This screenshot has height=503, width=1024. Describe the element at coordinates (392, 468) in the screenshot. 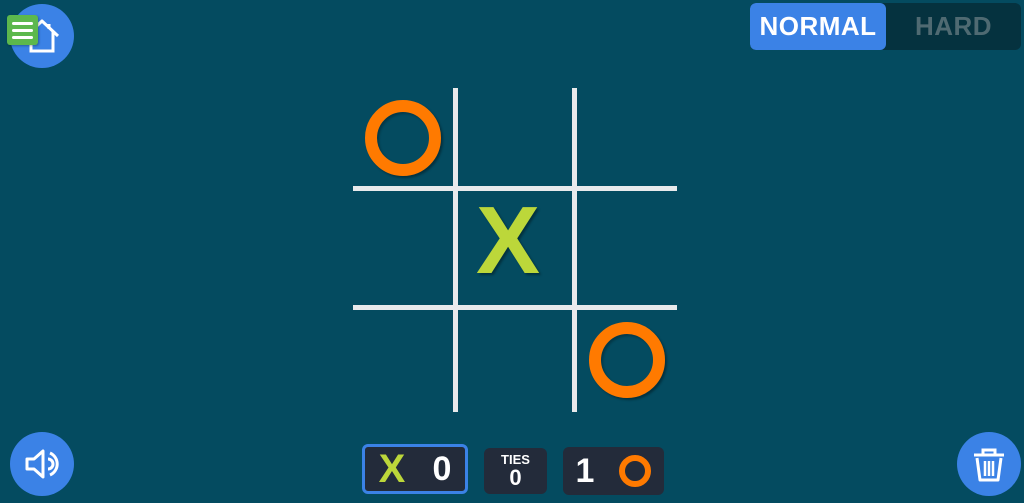

I see `x-icon: X` at that location.